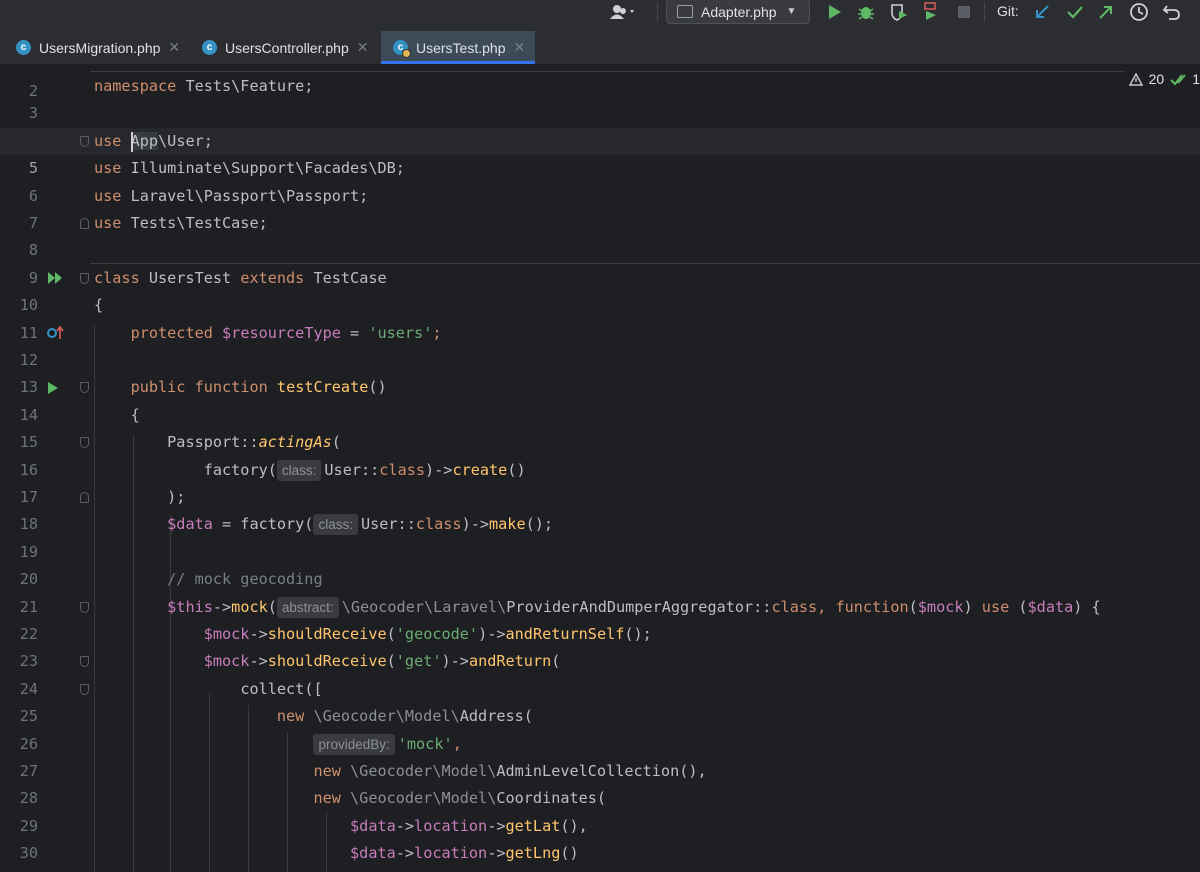 The width and height of the screenshot is (1200, 872). I want to click on run-configuration-label: Adapter.php, so click(739, 11).